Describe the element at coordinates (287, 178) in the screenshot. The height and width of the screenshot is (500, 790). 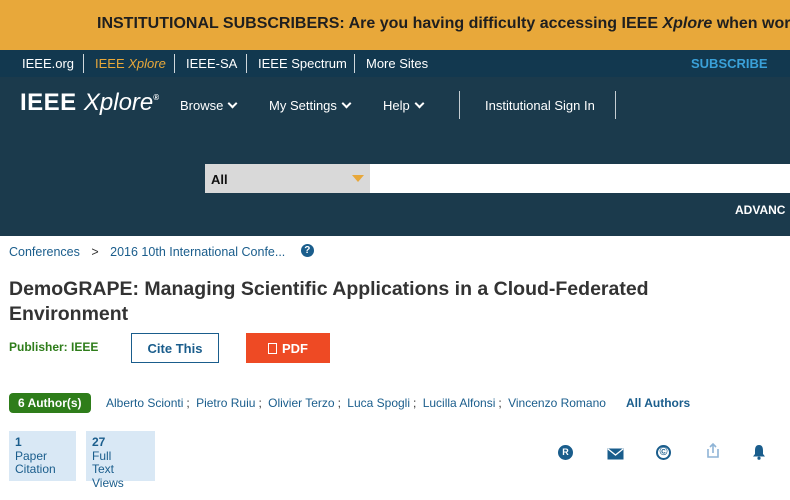
I see `search-scope-select: All` at that location.